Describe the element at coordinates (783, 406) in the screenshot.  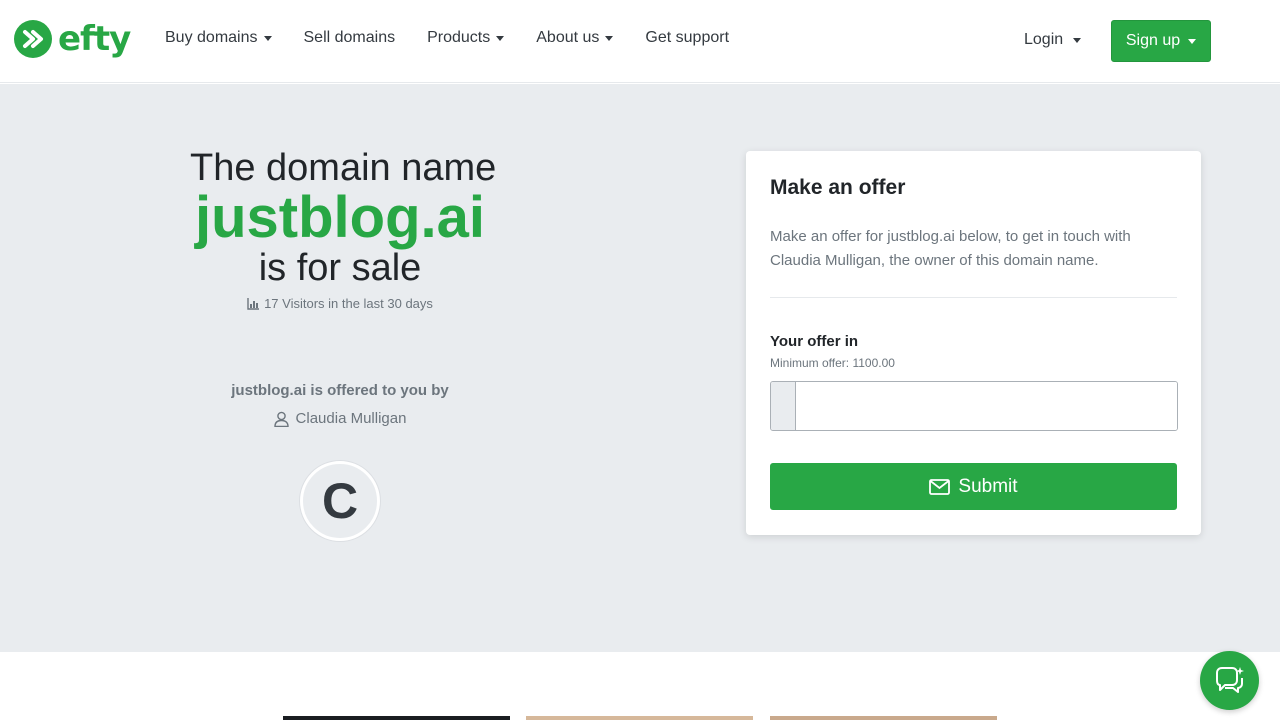
I see `currency-prefix` at that location.